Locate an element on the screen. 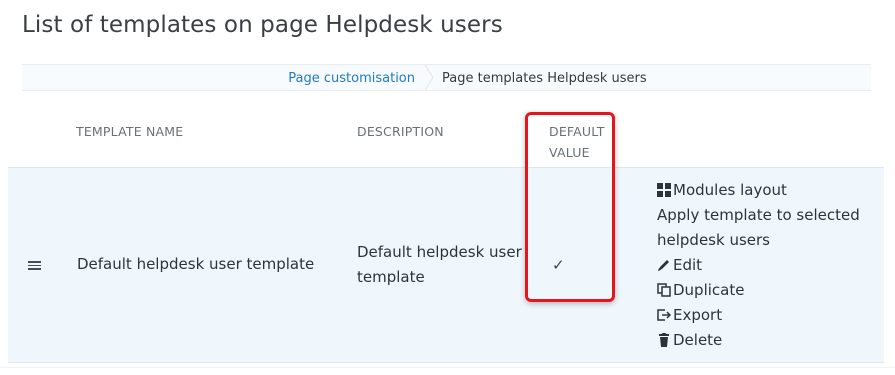 Image resolution: width=895 pixels, height=375 pixels. delete-label: Delete is located at coordinates (698, 340).